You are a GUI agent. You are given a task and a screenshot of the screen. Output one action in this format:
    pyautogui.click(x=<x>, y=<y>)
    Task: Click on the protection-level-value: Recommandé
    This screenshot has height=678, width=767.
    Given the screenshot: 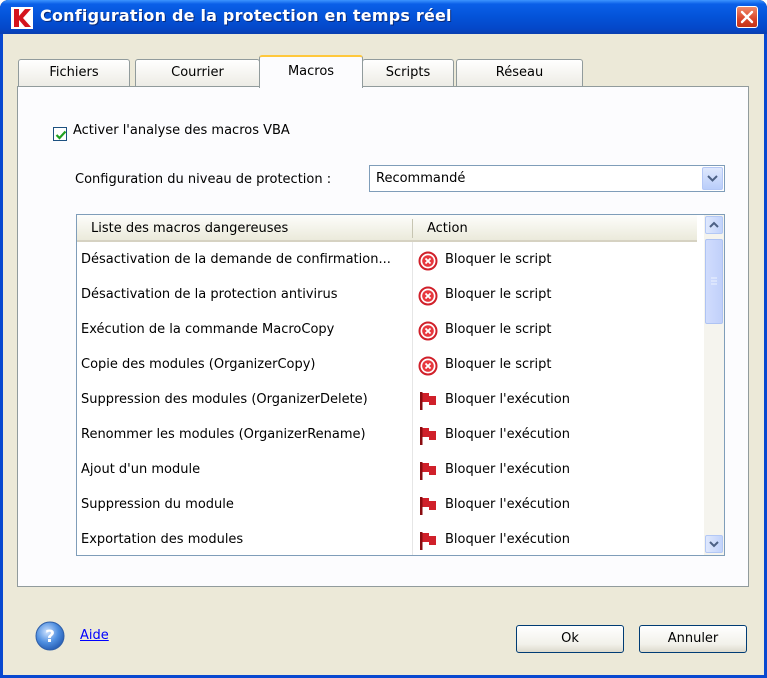 What is the action you would take?
    pyautogui.click(x=421, y=178)
    